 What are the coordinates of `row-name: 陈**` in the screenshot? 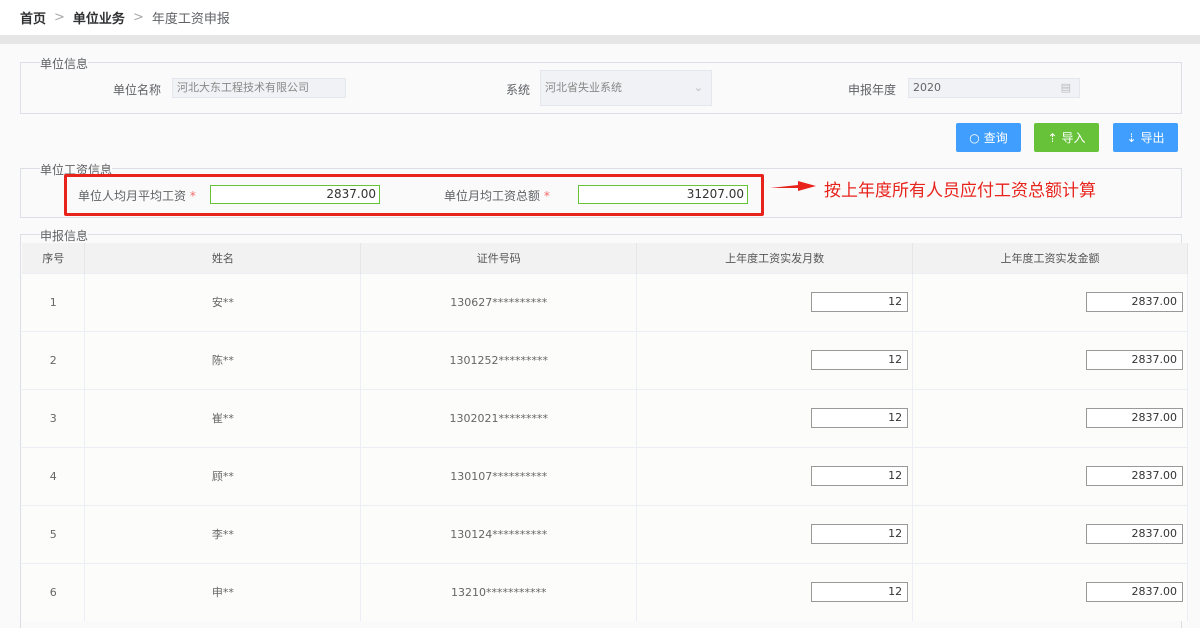 It's located at (223, 359).